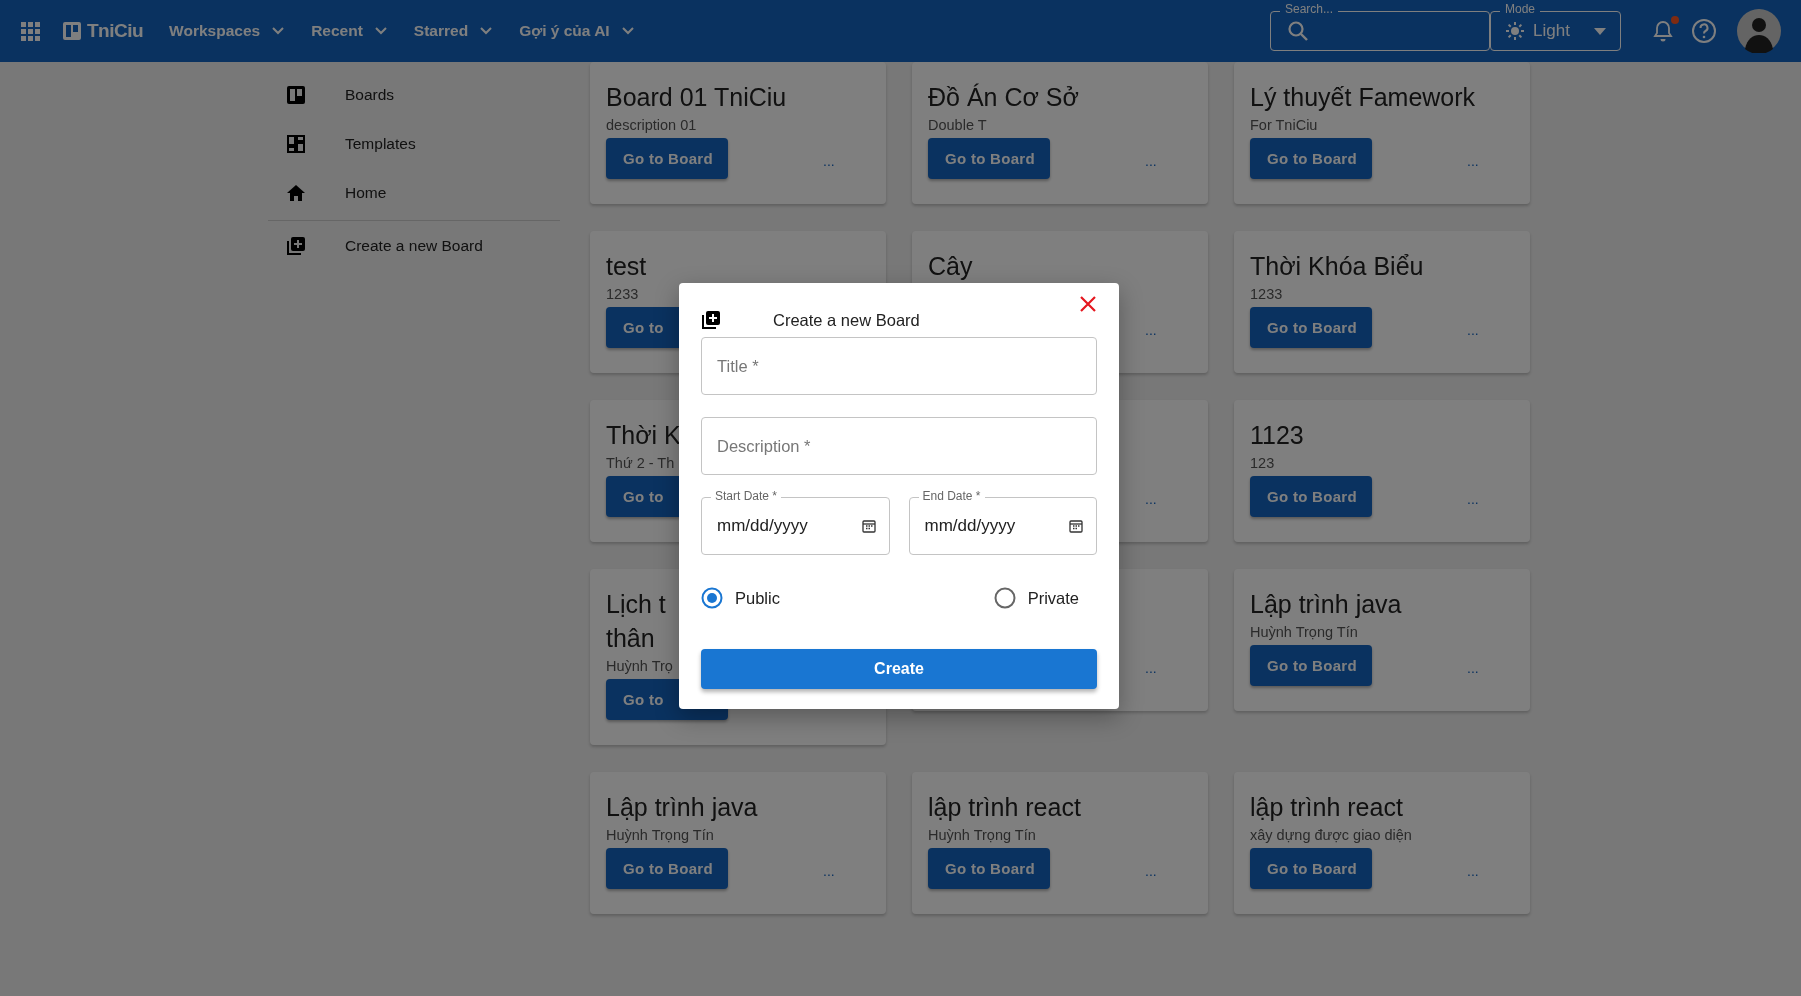 This screenshot has width=1801, height=996. What do you see at coordinates (1704, 31) in the screenshot?
I see `help-icon` at bounding box center [1704, 31].